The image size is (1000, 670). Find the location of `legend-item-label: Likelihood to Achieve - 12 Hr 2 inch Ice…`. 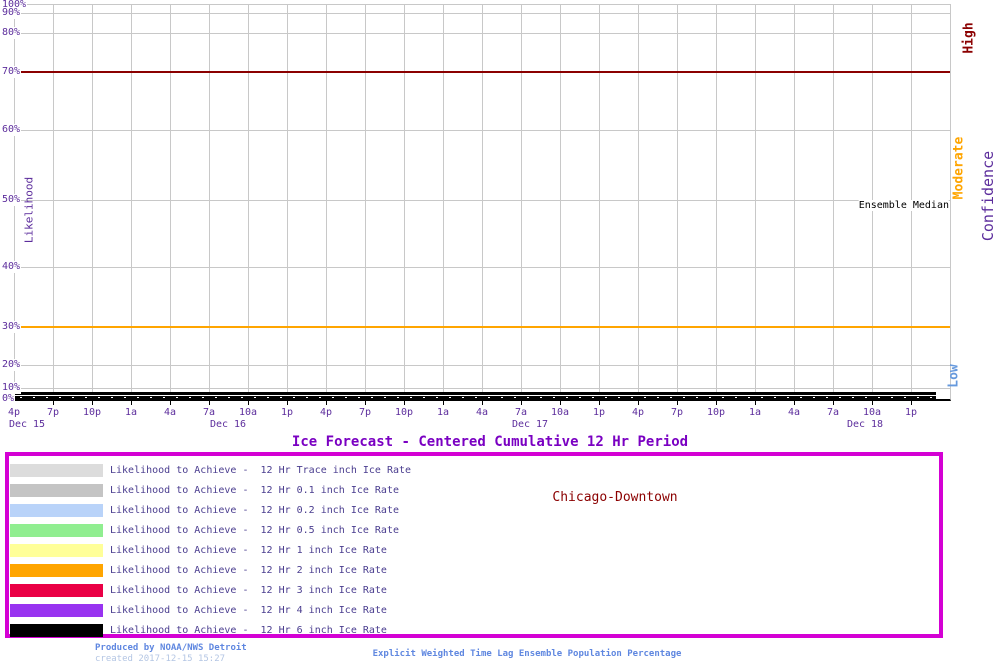

legend-item-label: Likelihood to Achieve - 12 Hr 2 inch Ice… is located at coordinates (248, 570).